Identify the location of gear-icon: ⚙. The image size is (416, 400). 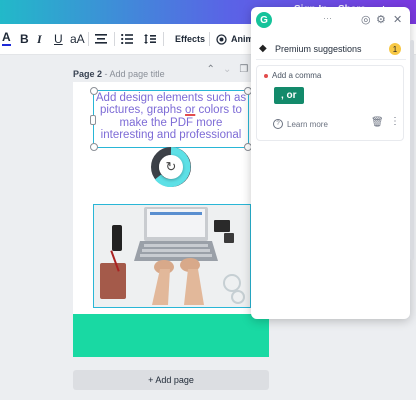
(381, 19).